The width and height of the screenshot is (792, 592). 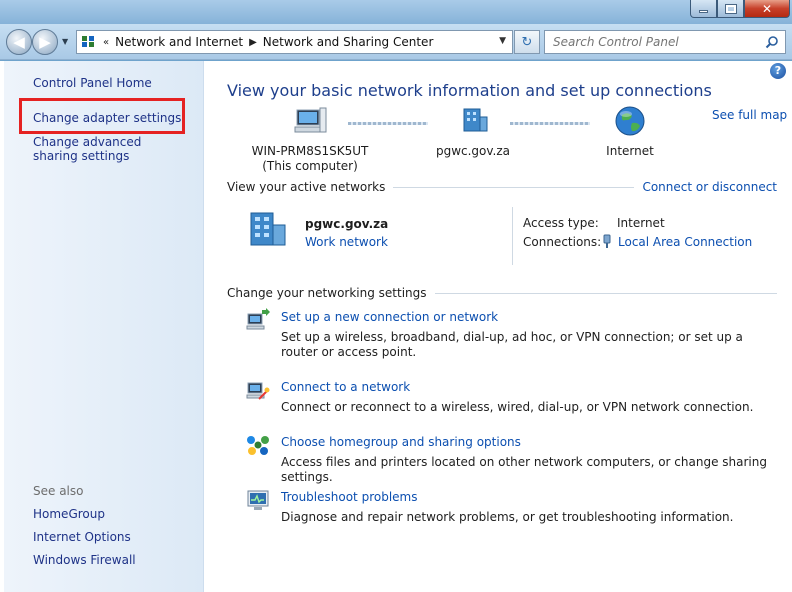 I want to click on see-full-map-link: See full map, so click(x=749, y=115).